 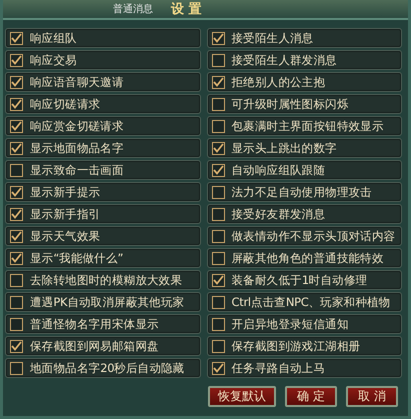 What do you see at coordinates (314, 236) in the screenshot?
I see `option-label: 做表情动作不显示头顶对话内容` at bounding box center [314, 236].